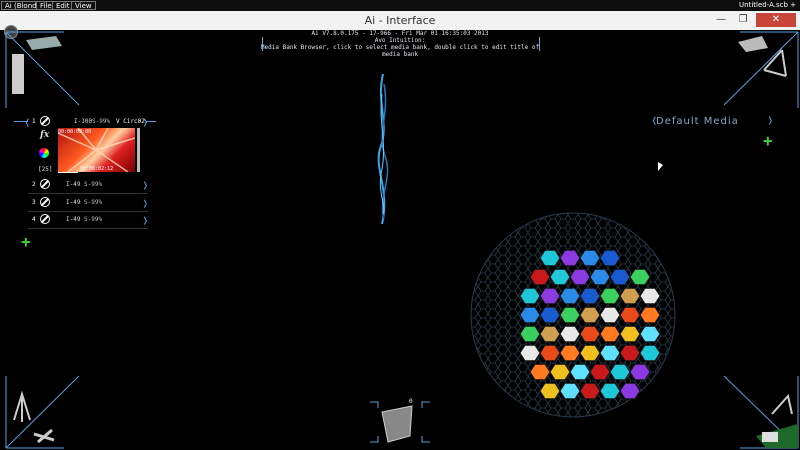  What do you see at coordinates (400, 25) in the screenshot?
I see `window-titlebar: Ai - Interface — ❐ ✕` at bounding box center [400, 25].